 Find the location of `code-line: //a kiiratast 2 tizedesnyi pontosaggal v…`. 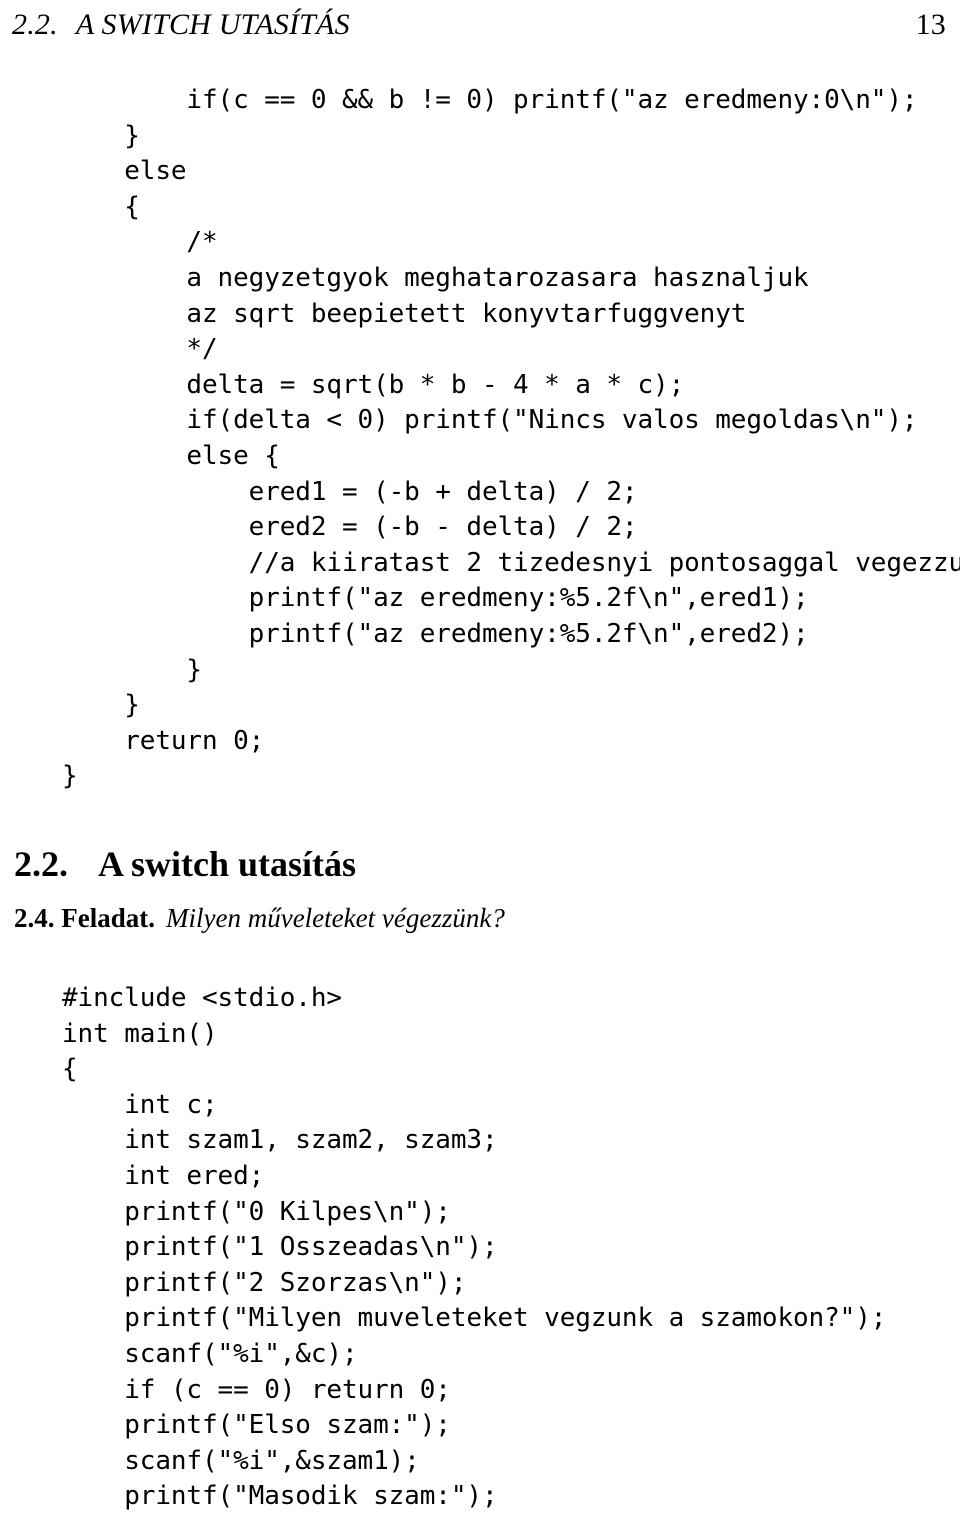

code-line: //a kiiratast 2 tizedesnyi pontosaggal v… is located at coordinates (511, 562).